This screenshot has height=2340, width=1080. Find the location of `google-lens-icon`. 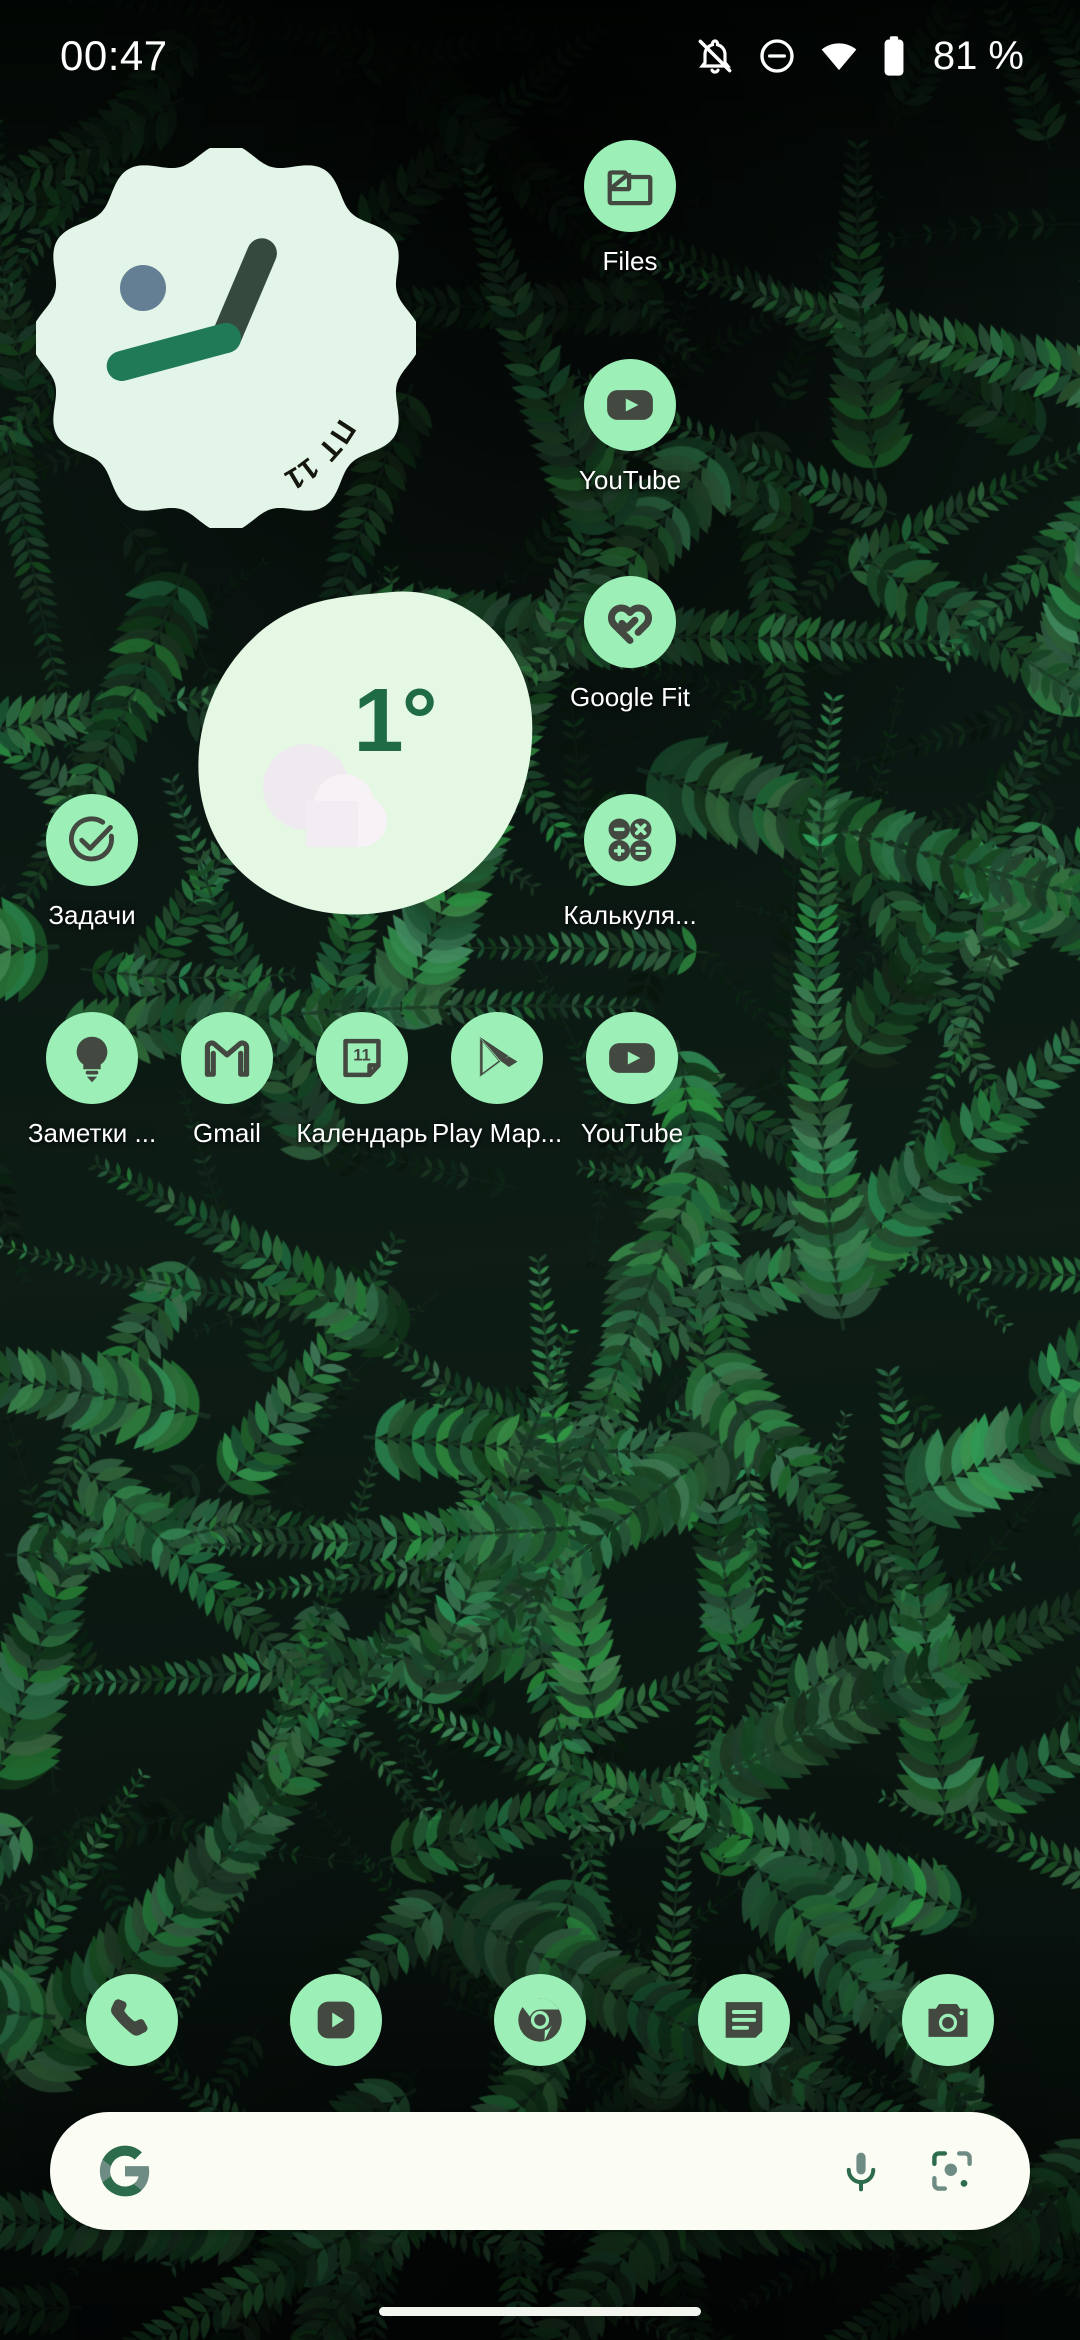

google-lens-icon is located at coordinates (952, 2171).